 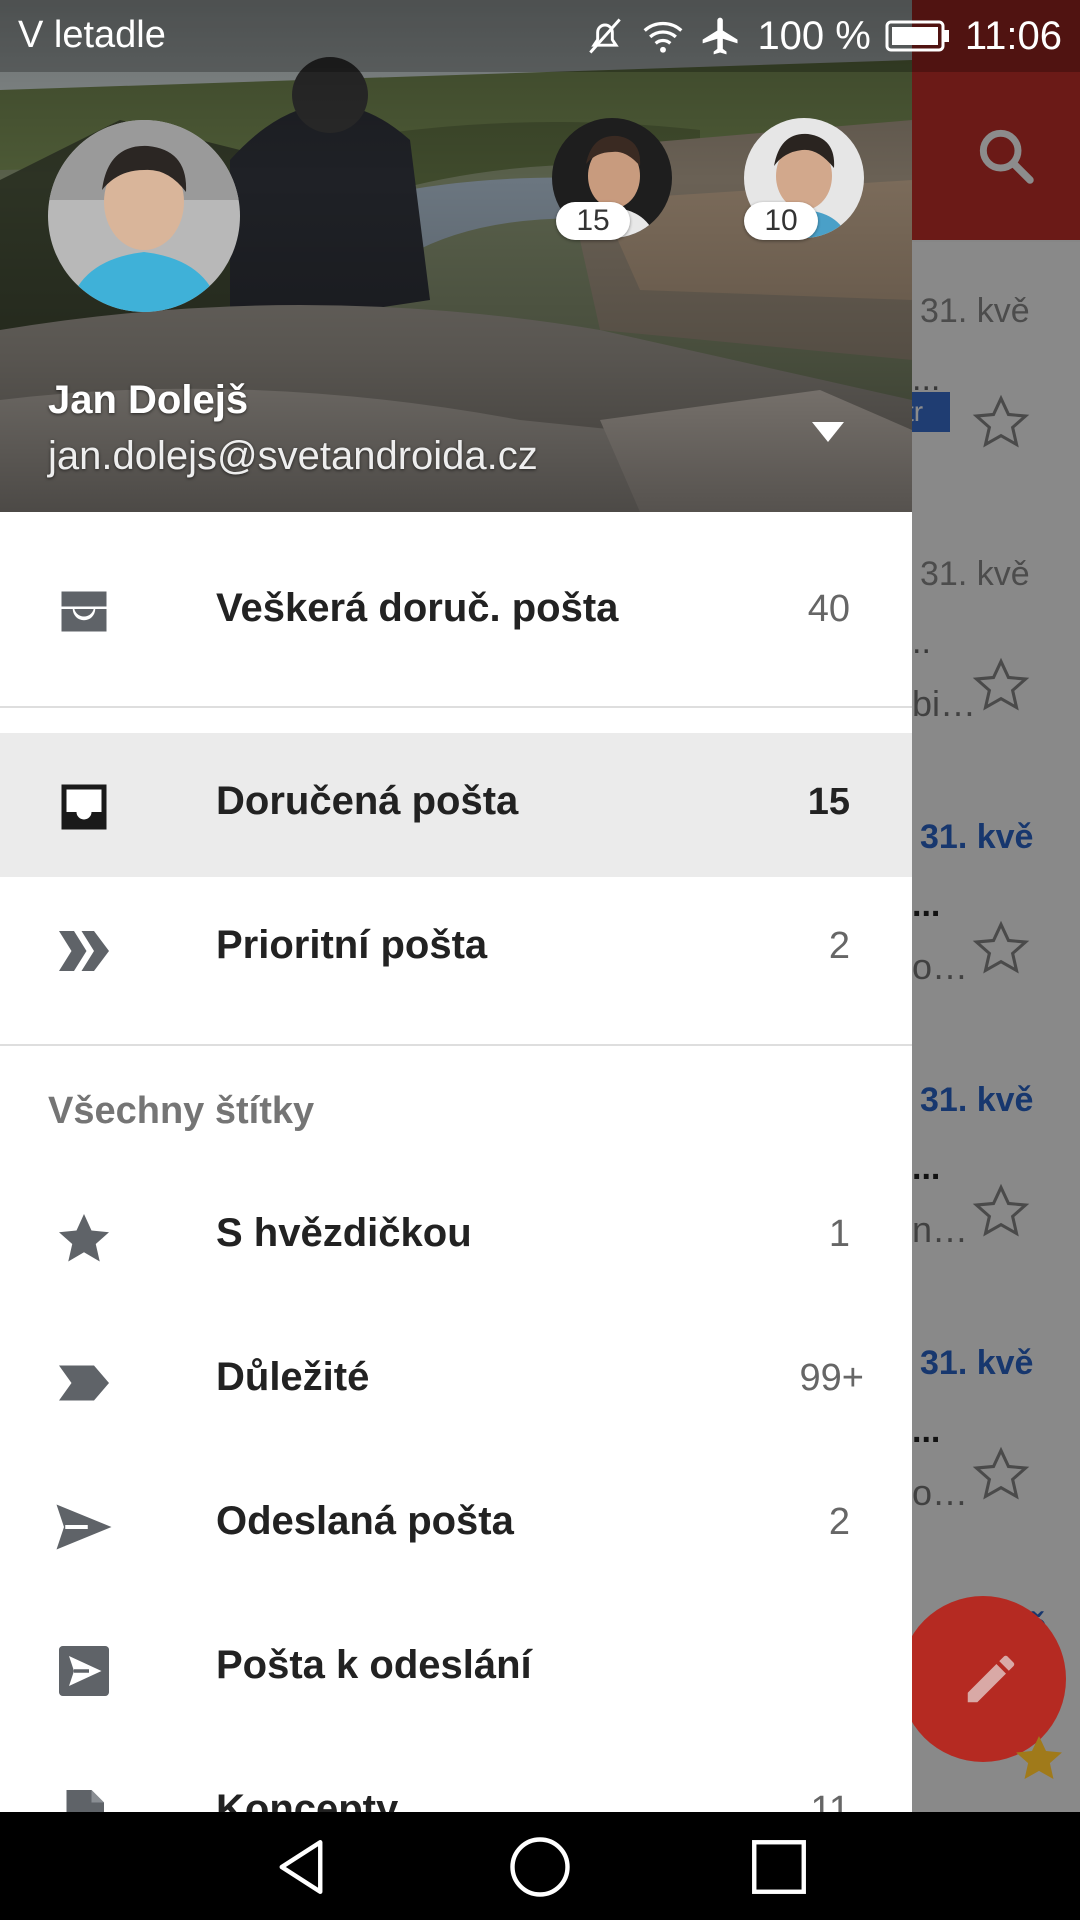 I want to click on menu-item-label: Důležité, so click(x=293, y=1377).